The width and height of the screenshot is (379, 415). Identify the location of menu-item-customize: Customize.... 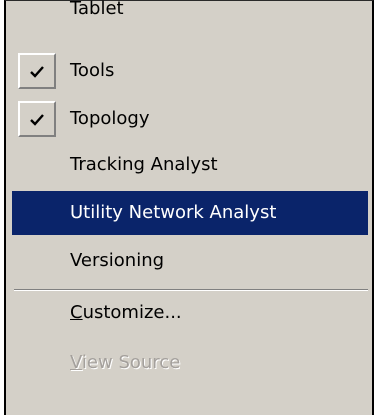
(190, 313).